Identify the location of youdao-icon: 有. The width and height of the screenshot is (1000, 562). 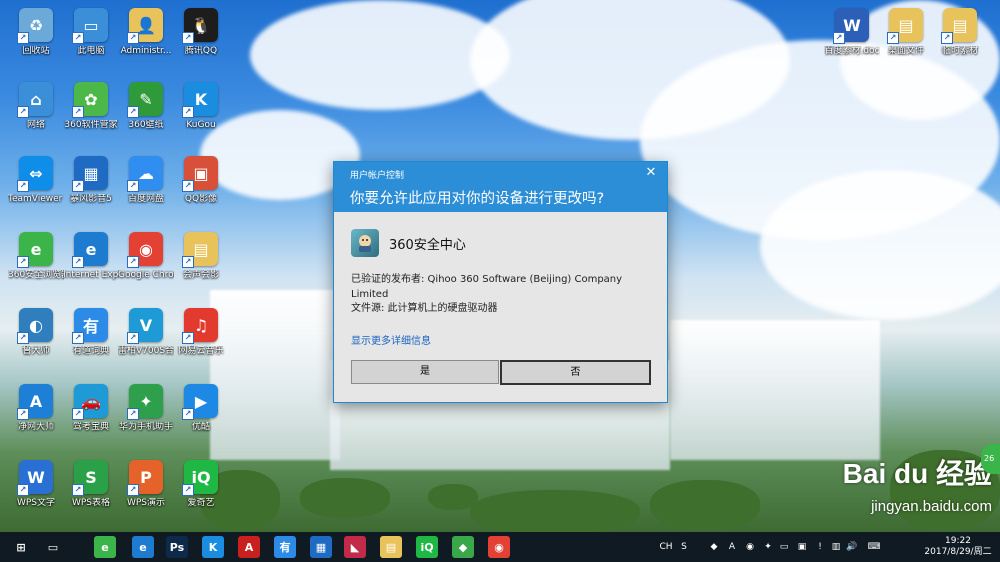
(285, 547).